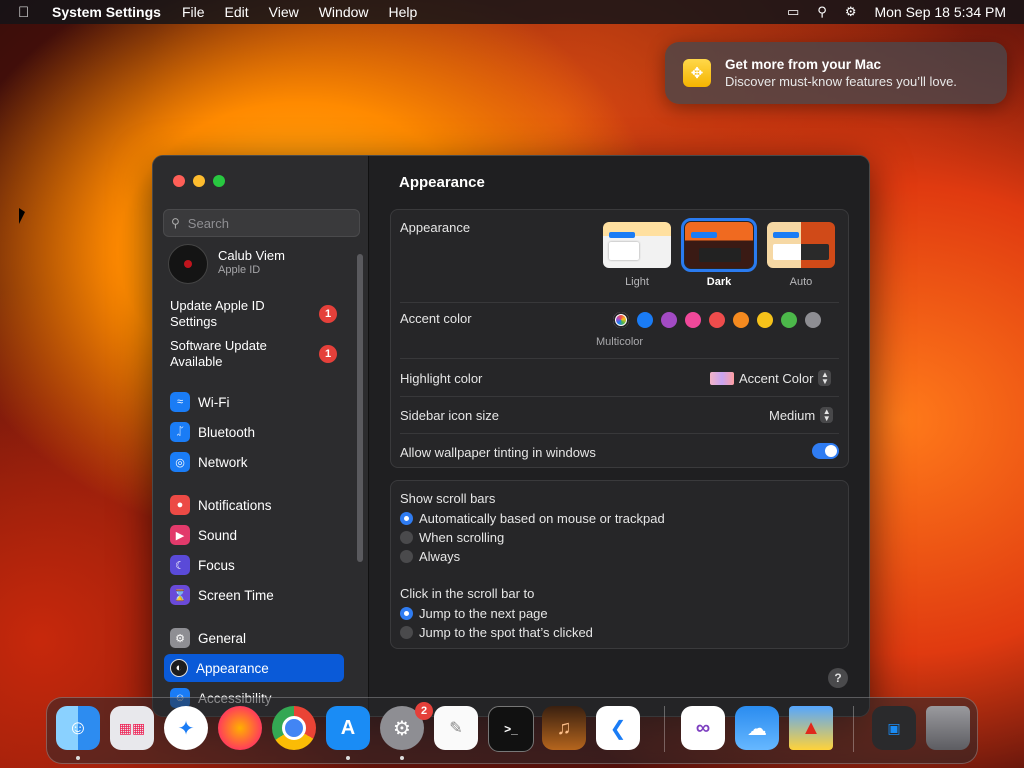 The width and height of the screenshot is (1024, 768). What do you see at coordinates (132, 728) in the screenshot?
I see `launchpad-icon: ▦▦` at bounding box center [132, 728].